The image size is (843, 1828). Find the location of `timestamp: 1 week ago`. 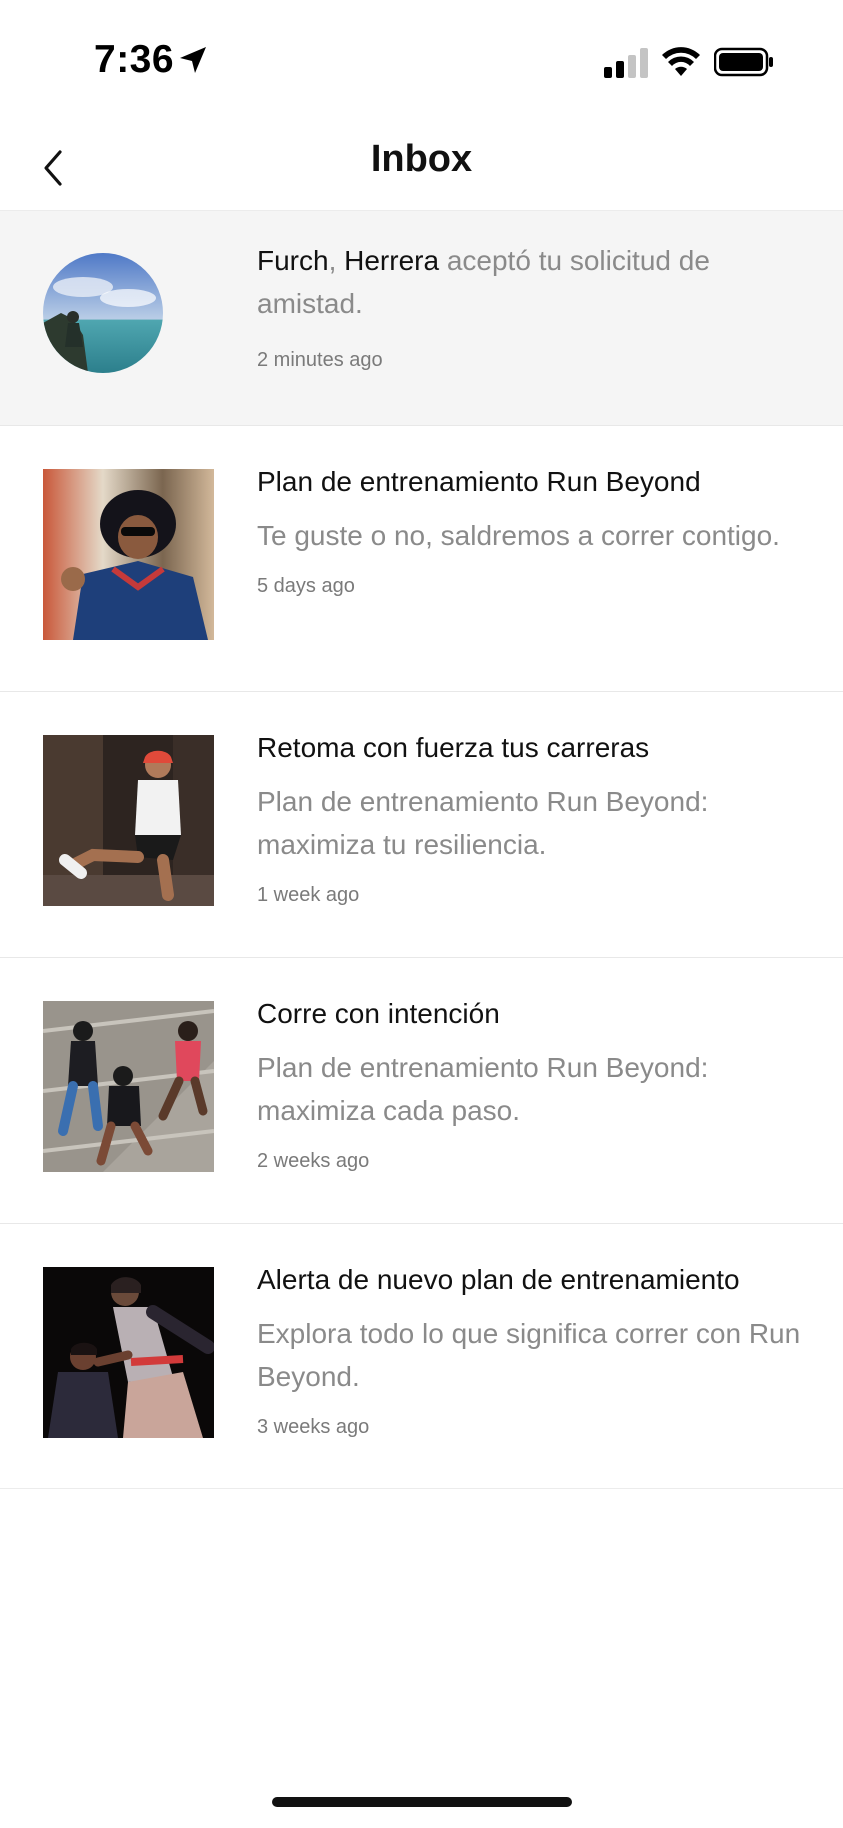

timestamp: 1 week ago is located at coordinates (308, 895).